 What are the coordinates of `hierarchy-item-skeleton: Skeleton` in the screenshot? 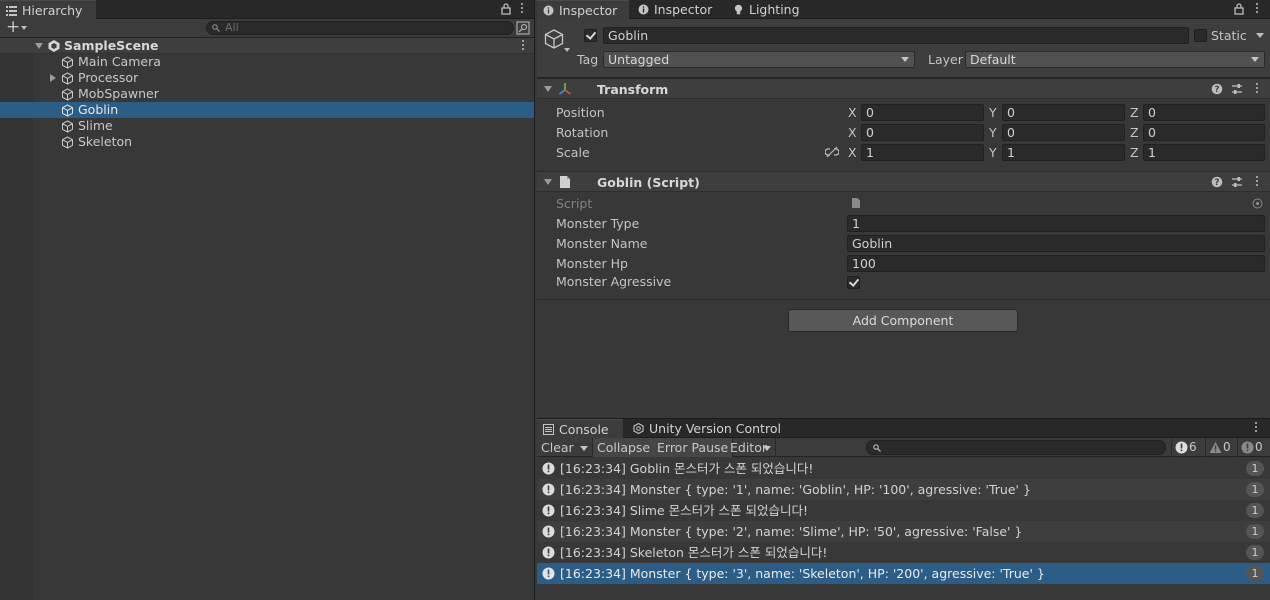 It's located at (267, 142).